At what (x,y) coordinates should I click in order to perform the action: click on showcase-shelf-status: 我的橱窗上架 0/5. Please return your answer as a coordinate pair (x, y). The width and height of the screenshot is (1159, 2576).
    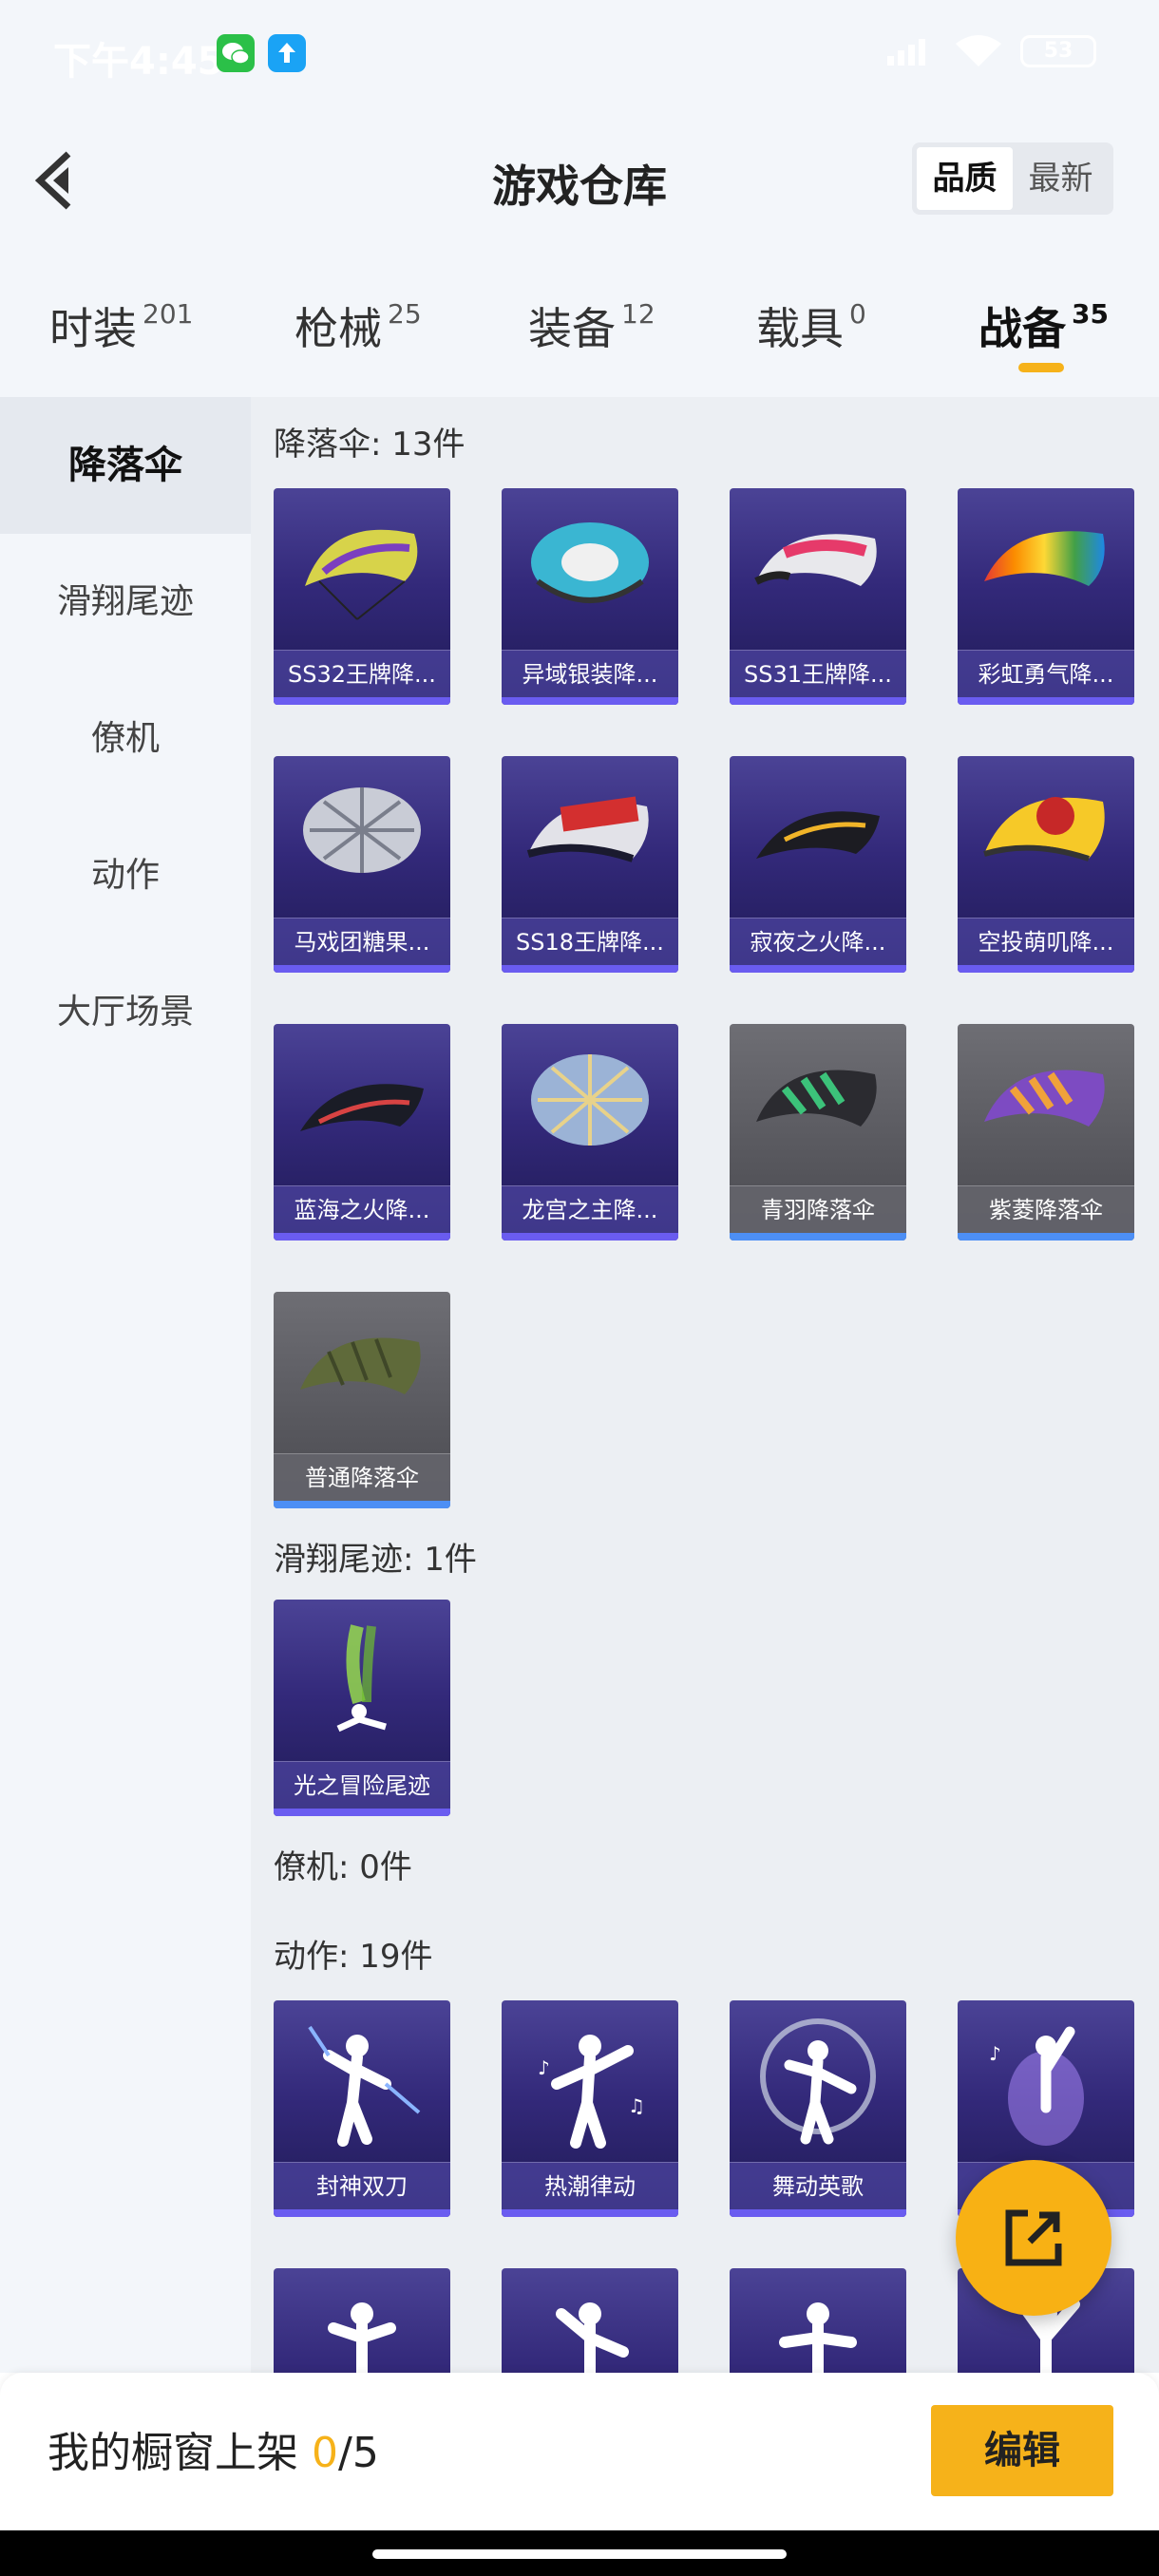
    Looking at the image, I should click on (213, 2453).